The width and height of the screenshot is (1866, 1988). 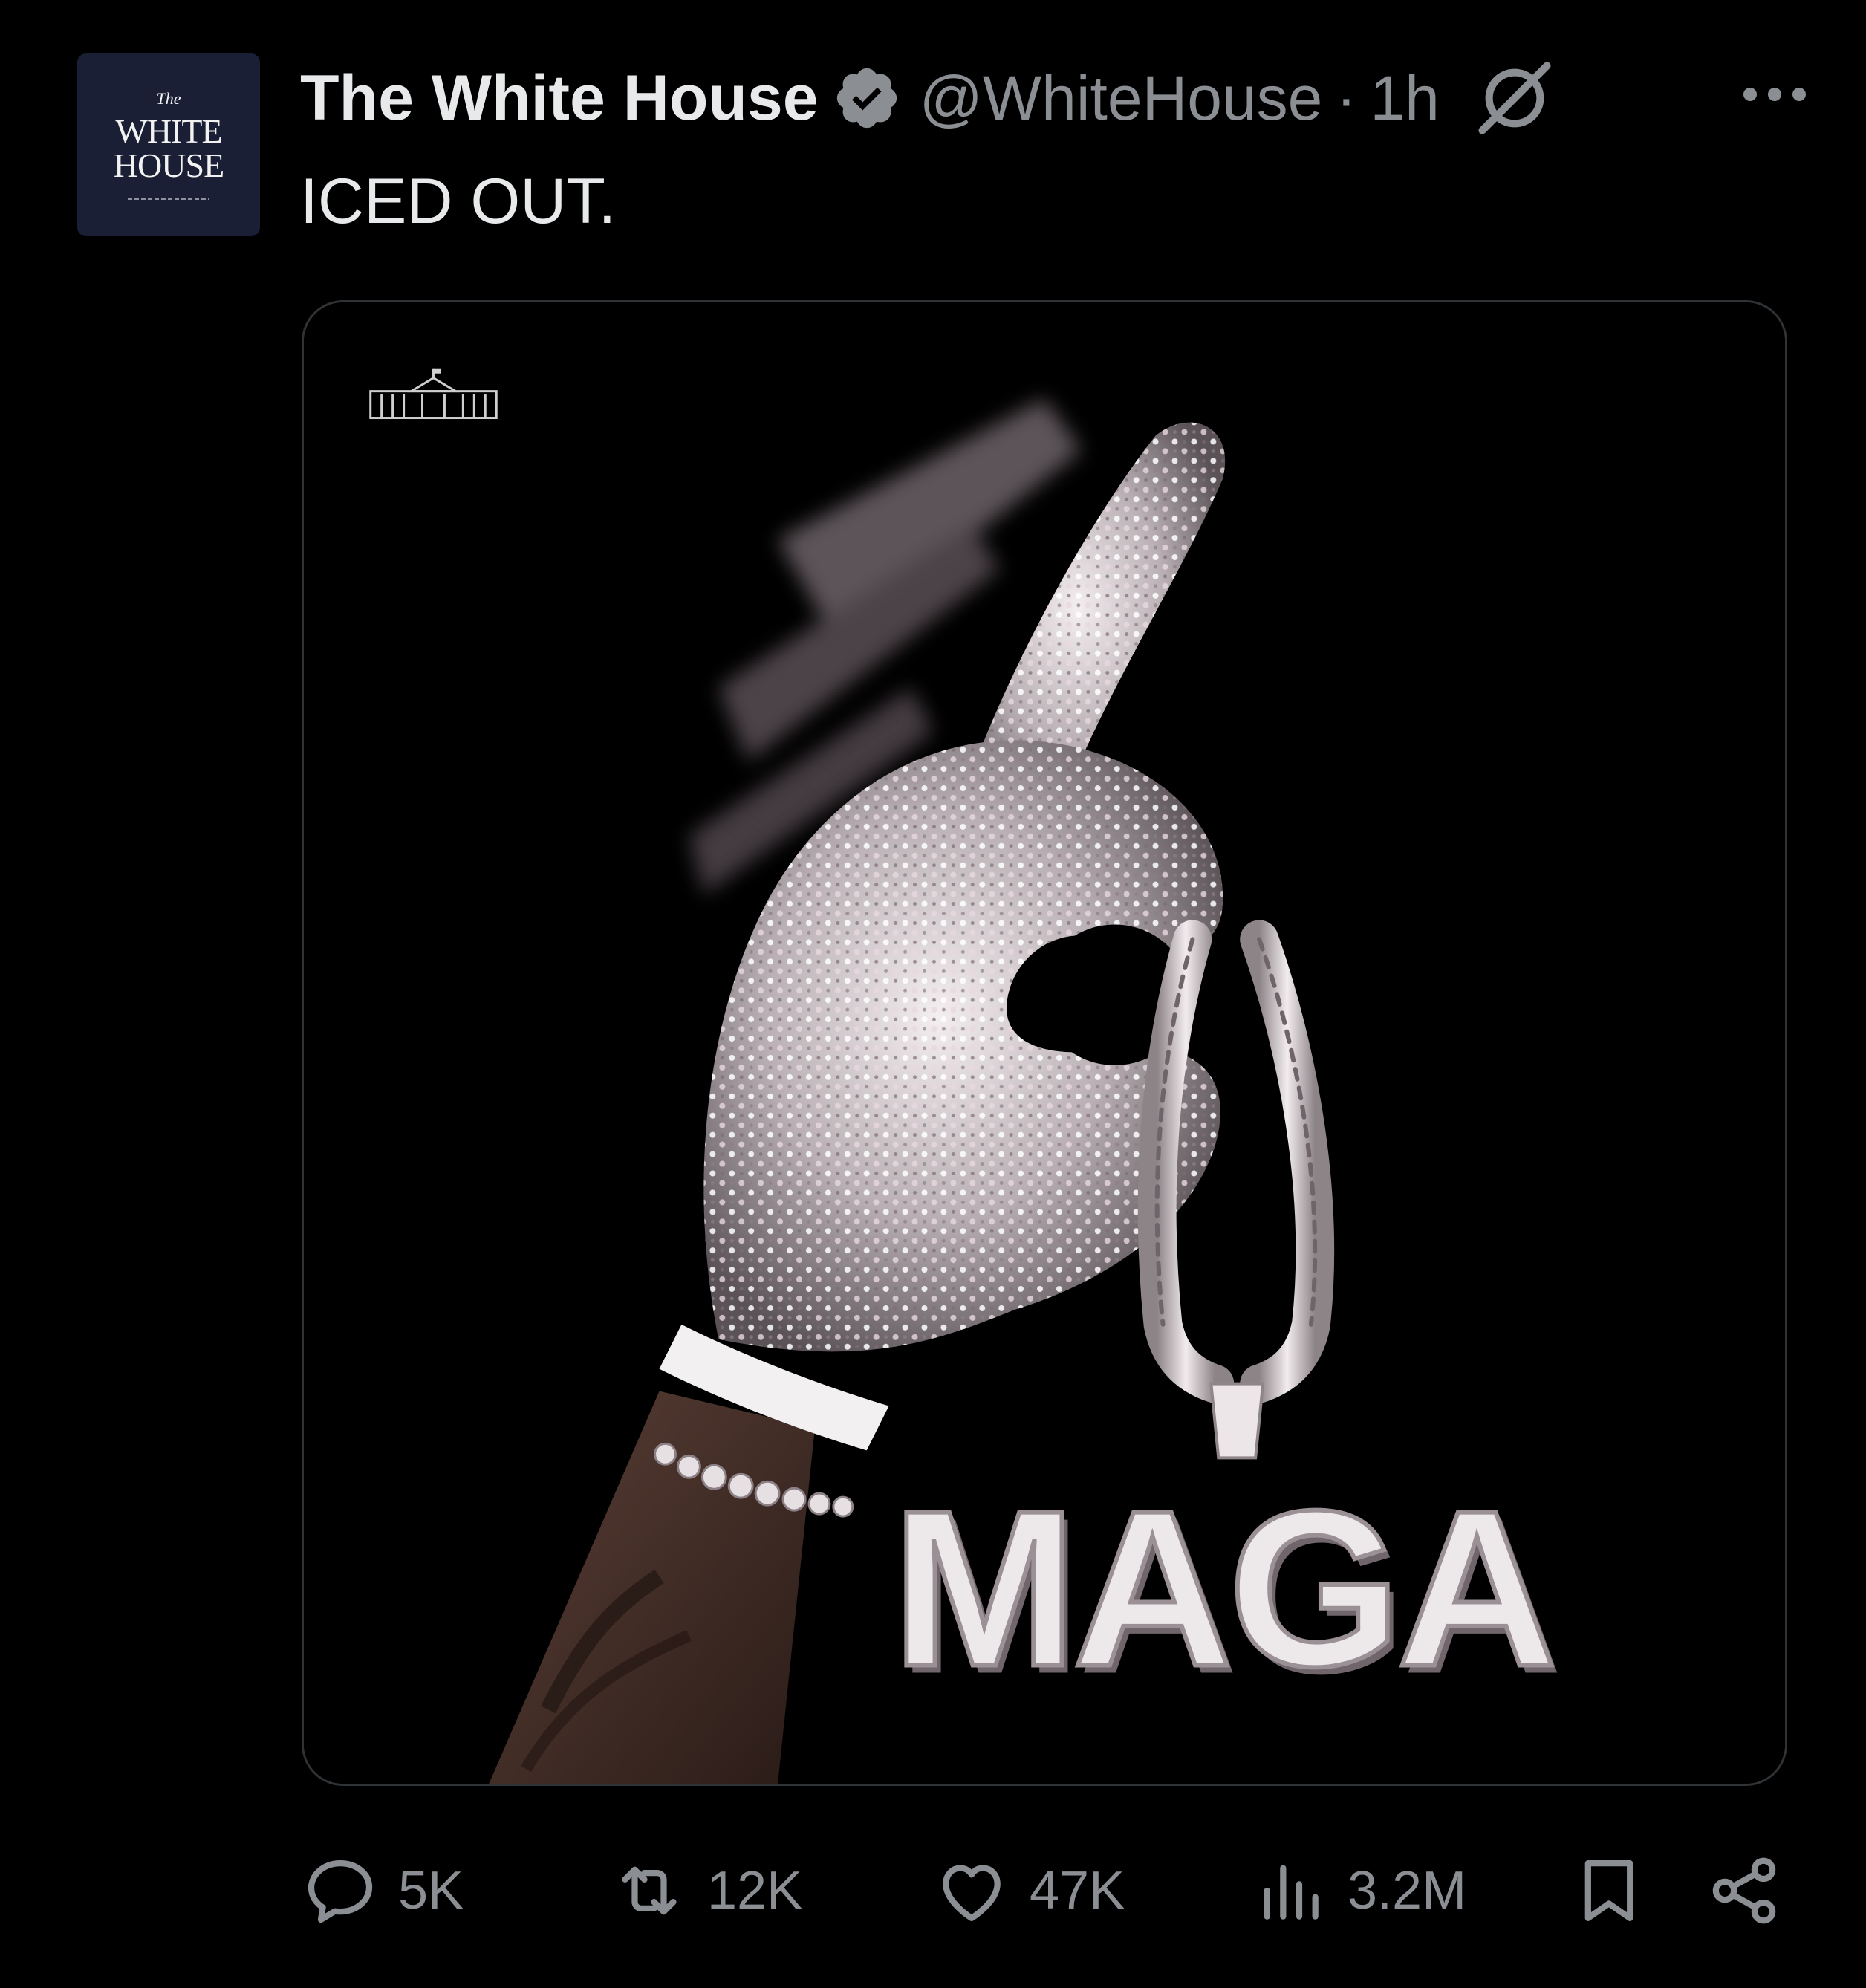 What do you see at coordinates (458, 201) in the screenshot?
I see `post-text: ICED OUT.` at bounding box center [458, 201].